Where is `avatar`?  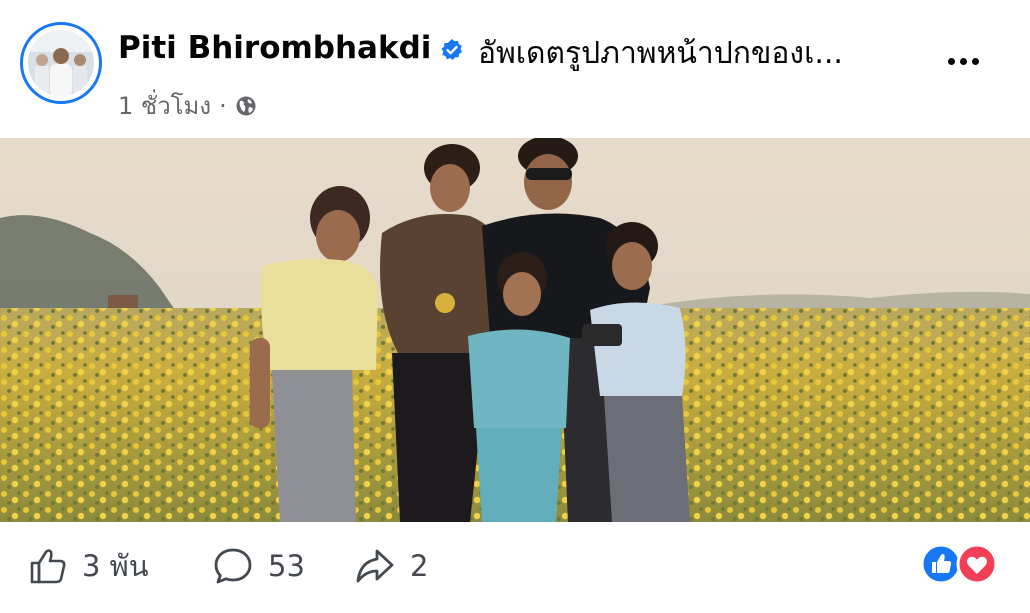 avatar is located at coordinates (61, 63).